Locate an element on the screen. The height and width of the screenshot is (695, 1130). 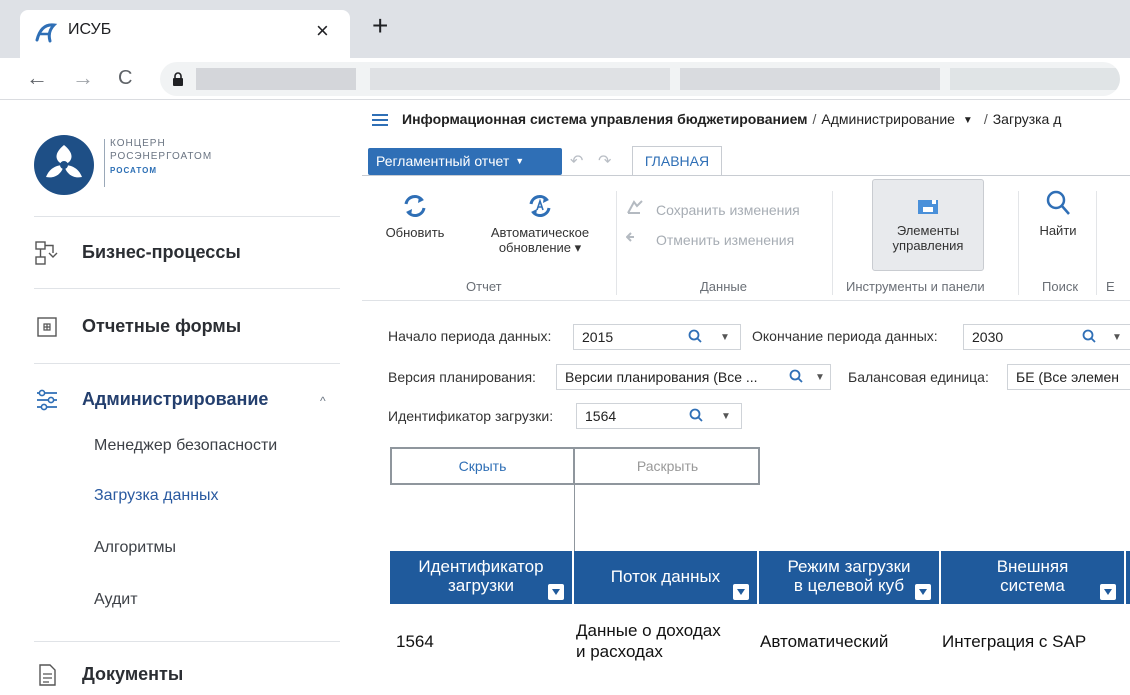
browser-tab: ИСУБ × is located at coordinates (185, 34).